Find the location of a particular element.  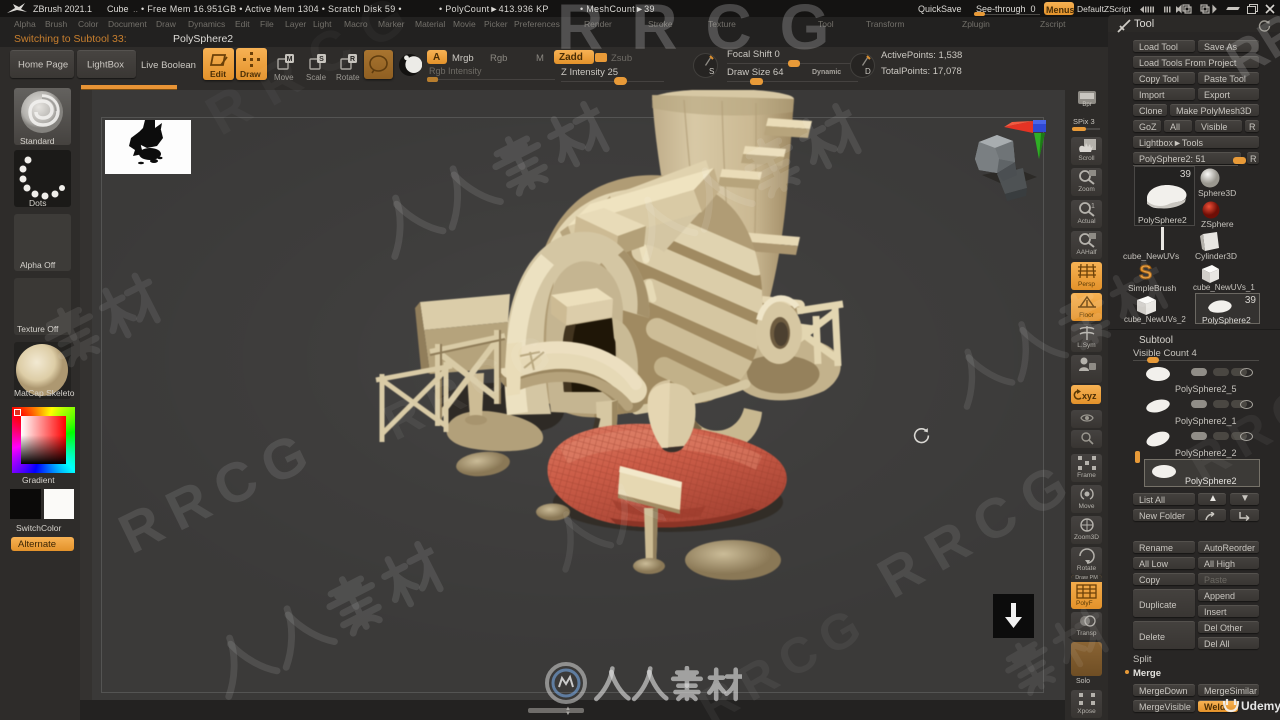

svg-text: 1 is located at coordinates (1093, 206).